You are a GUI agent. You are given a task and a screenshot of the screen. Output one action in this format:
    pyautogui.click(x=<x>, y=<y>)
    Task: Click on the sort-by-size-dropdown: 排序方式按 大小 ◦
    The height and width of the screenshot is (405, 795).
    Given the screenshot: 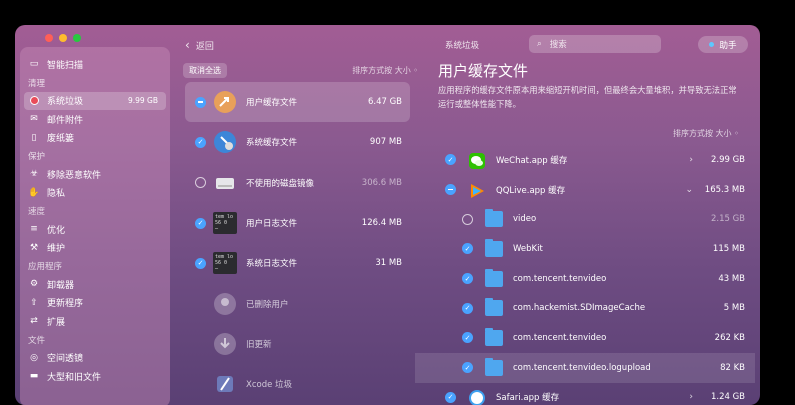 What is the action you would take?
    pyautogui.click(x=385, y=70)
    